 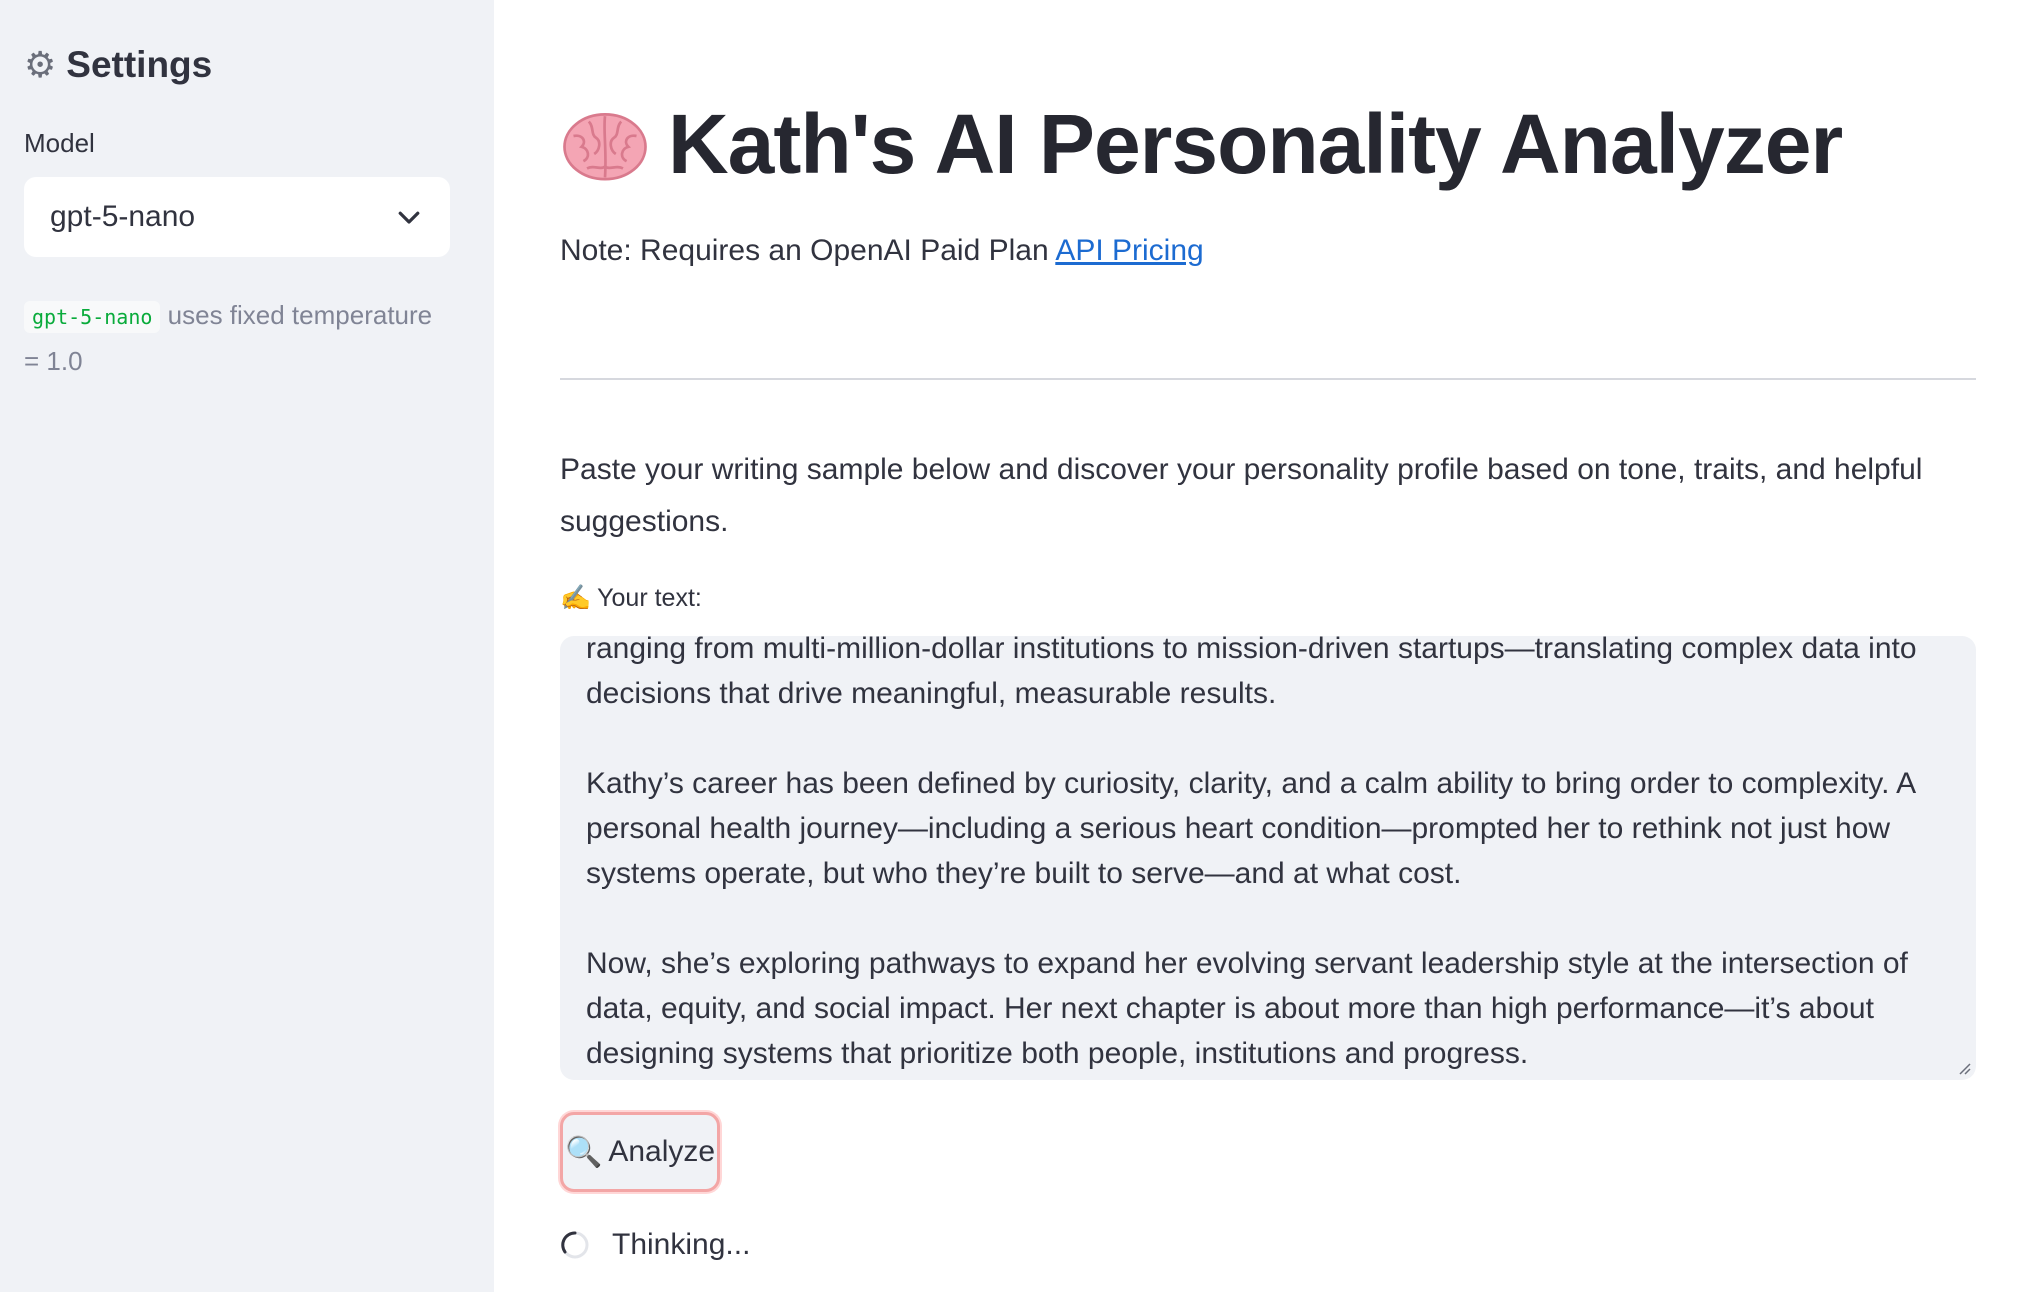 What do you see at coordinates (123, 216) in the screenshot?
I see `model-selected-value: gpt-5-nano` at bounding box center [123, 216].